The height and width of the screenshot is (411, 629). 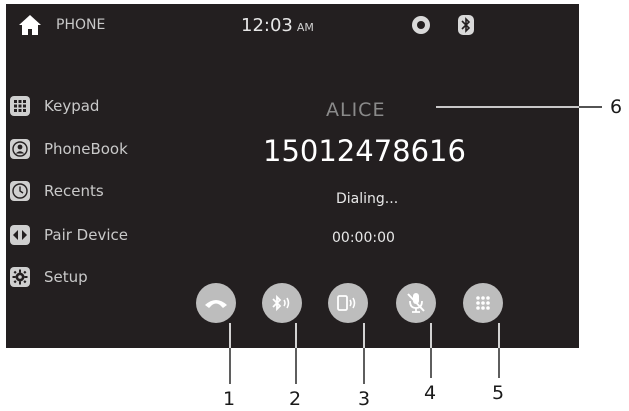 I want to click on sidebar-item-label: PhoneBook, so click(x=86, y=149).